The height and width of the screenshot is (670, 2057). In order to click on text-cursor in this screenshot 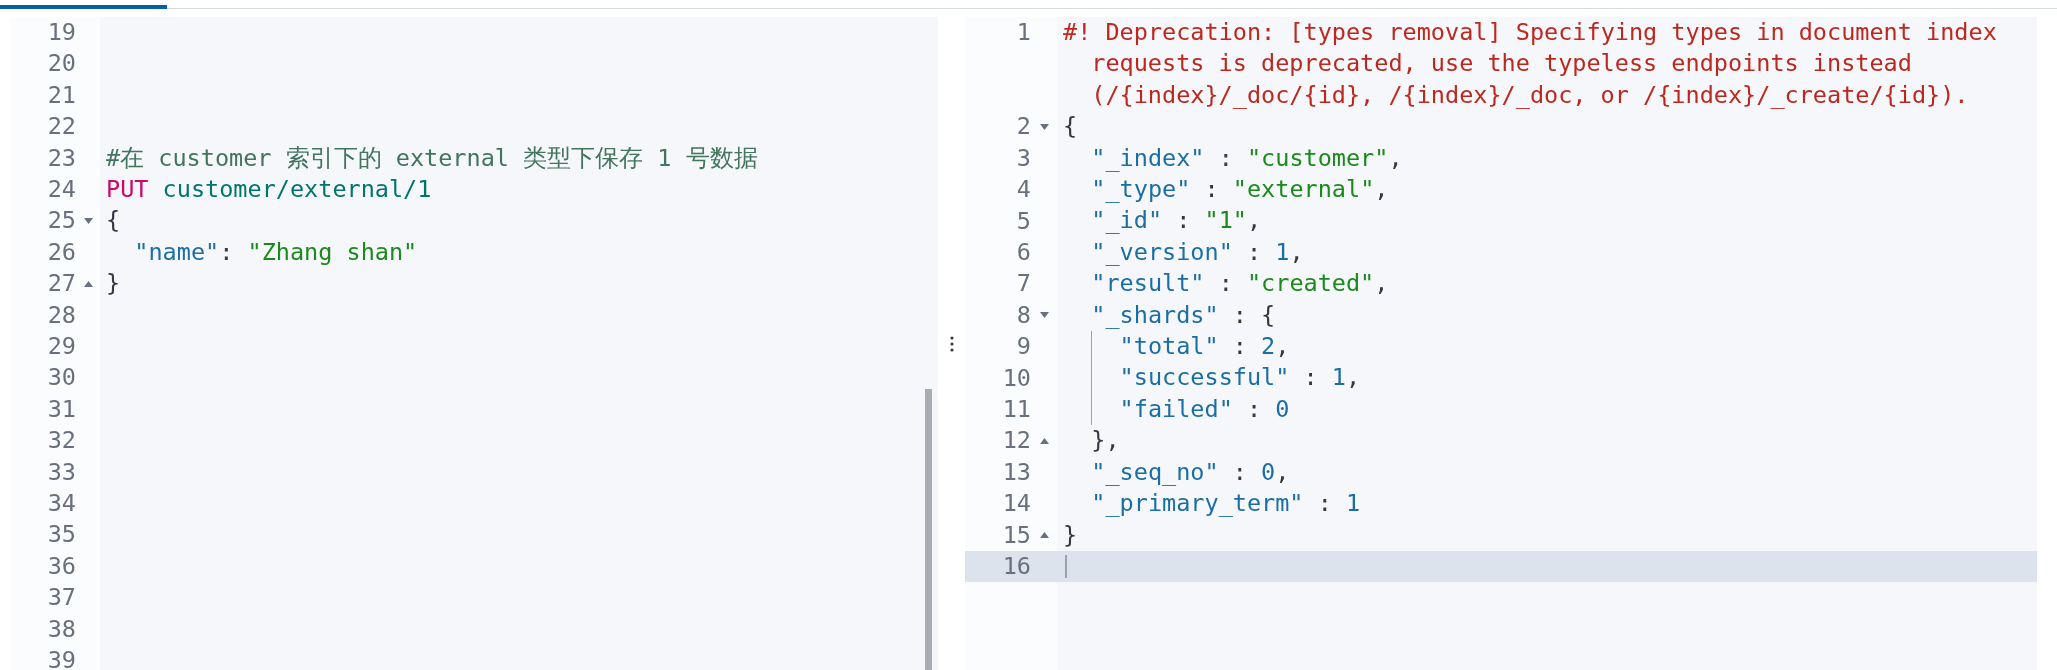, I will do `click(1066, 566)`.